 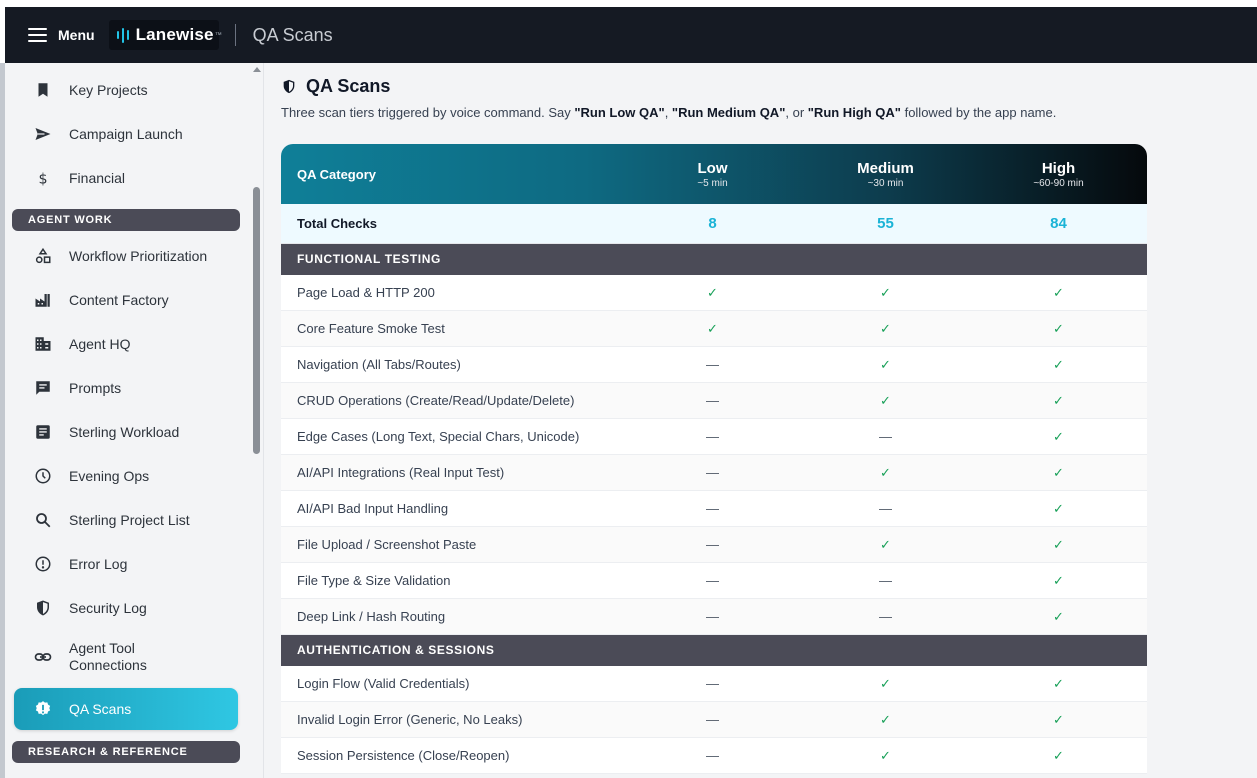 What do you see at coordinates (128, 432) in the screenshot?
I see `sidebar-item-sterling-workload: Sterling Workload` at bounding box center [128, 432].